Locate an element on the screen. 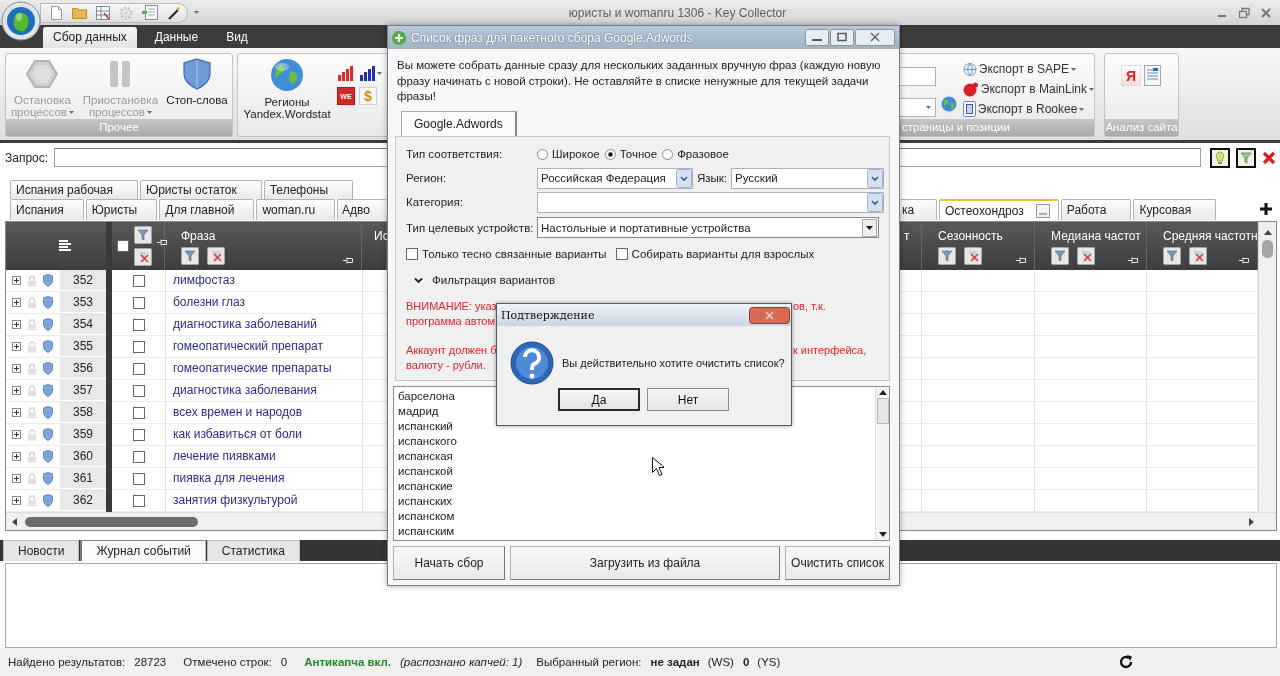 This screenshot has height=676, width=1280. query-label: Запрос: is located at coordinates (27, 157).